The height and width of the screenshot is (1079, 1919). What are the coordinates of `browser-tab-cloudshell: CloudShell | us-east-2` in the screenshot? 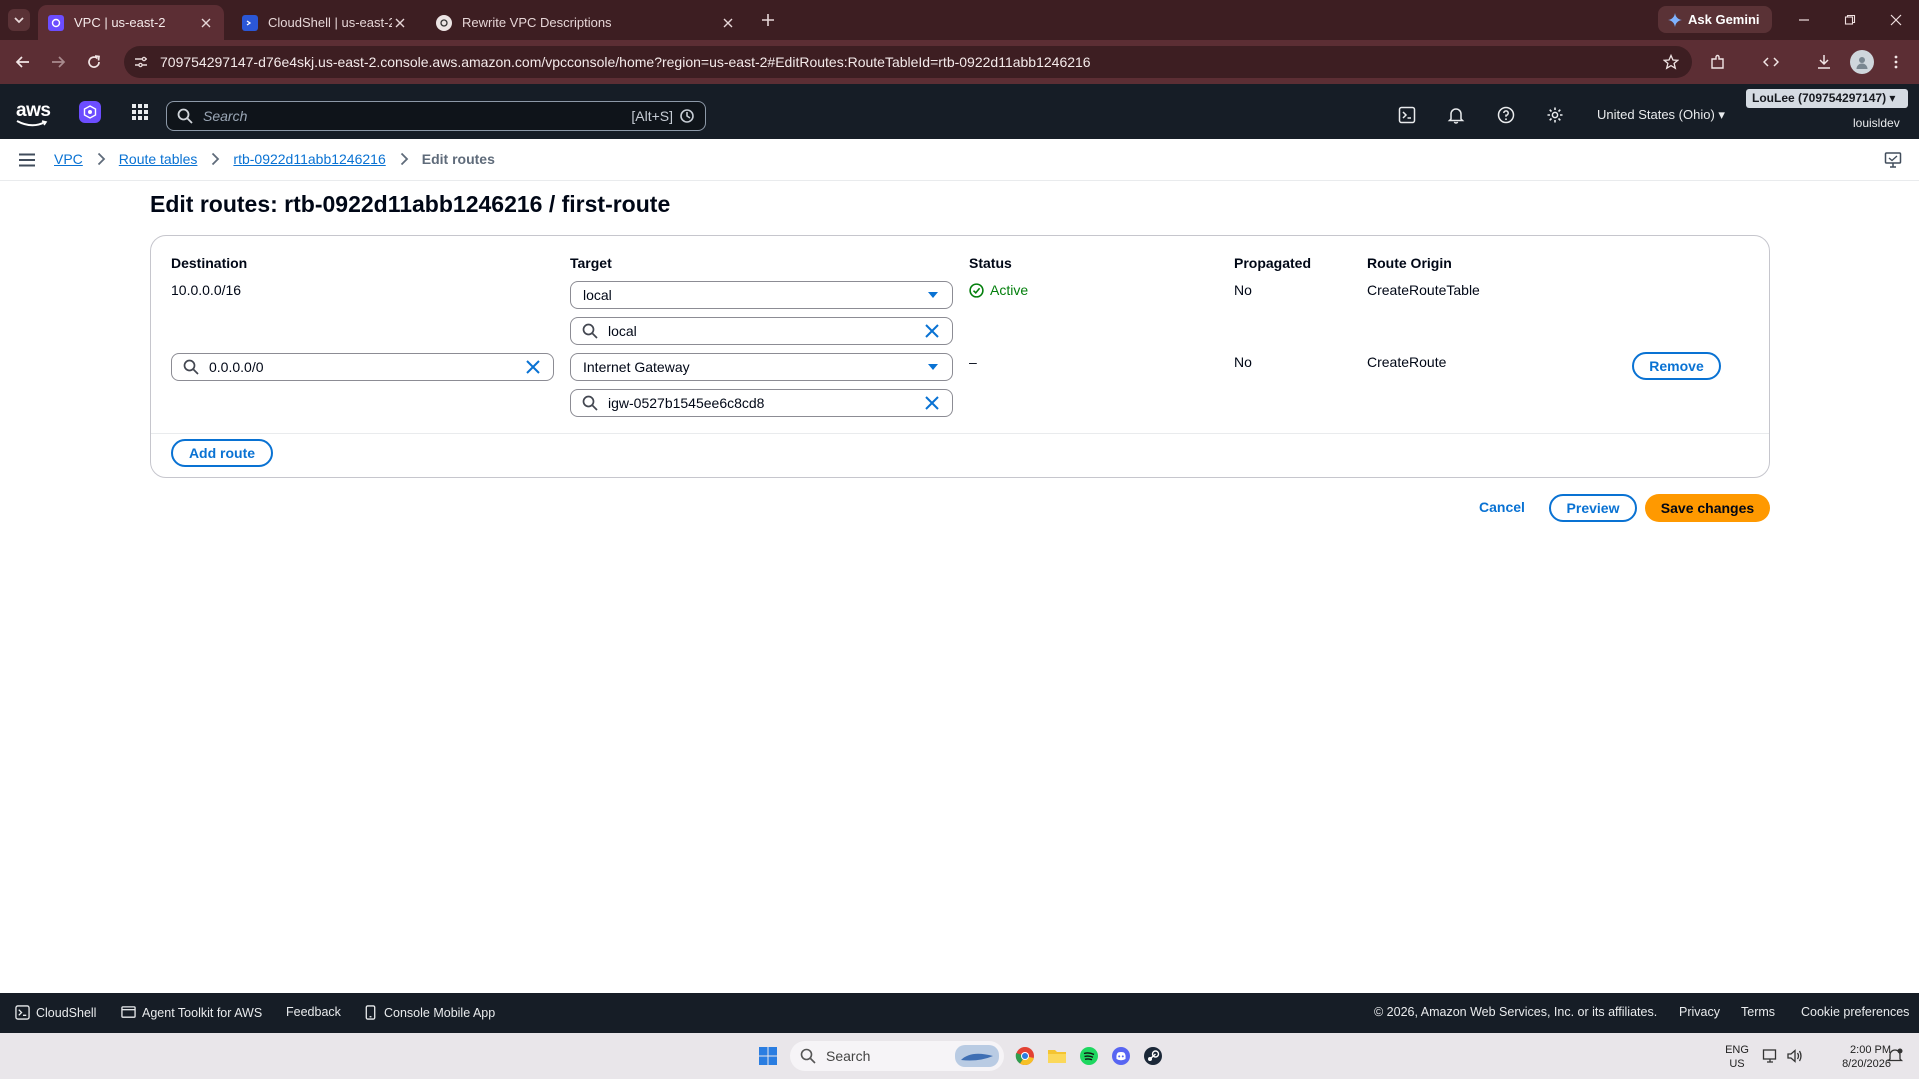 It's located at (325, 22).